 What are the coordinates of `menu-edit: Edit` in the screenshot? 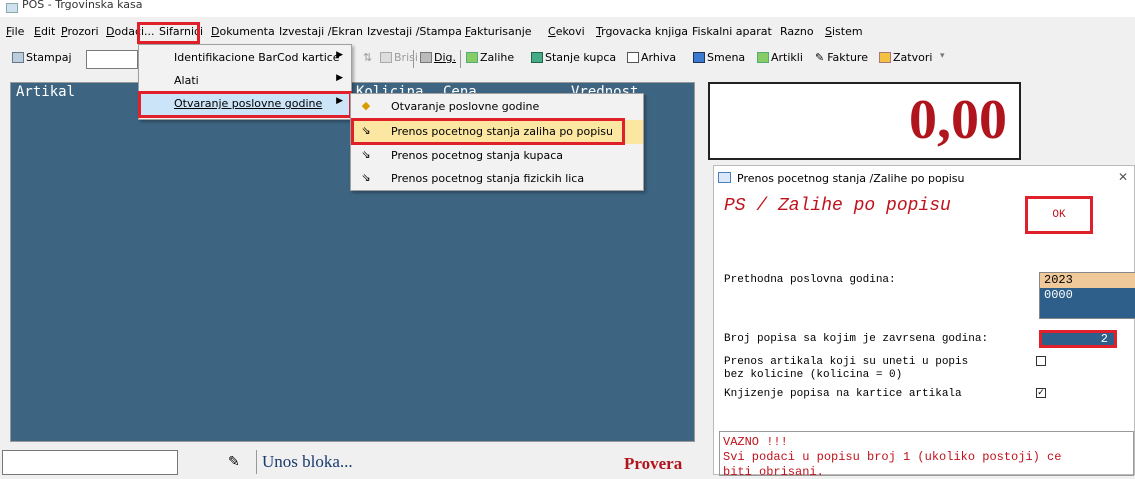 It's located at (44, 31).